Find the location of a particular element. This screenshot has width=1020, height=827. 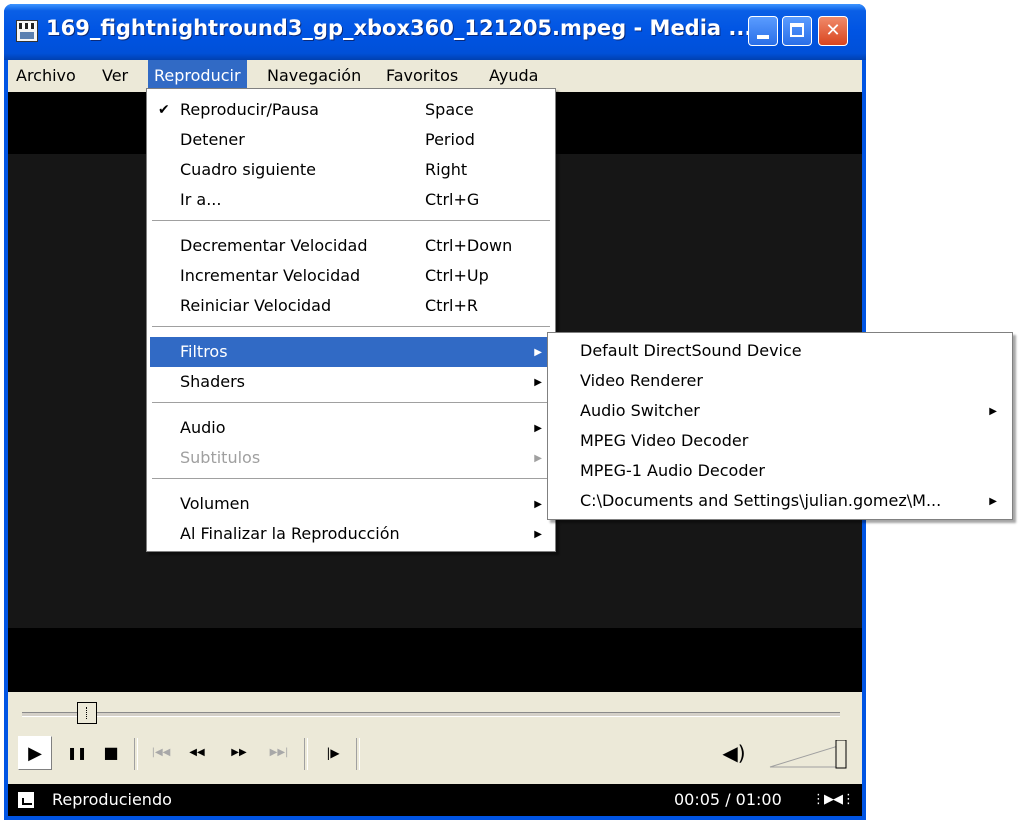

menu-item-label: Shaders is located at coordinates (213, 381).